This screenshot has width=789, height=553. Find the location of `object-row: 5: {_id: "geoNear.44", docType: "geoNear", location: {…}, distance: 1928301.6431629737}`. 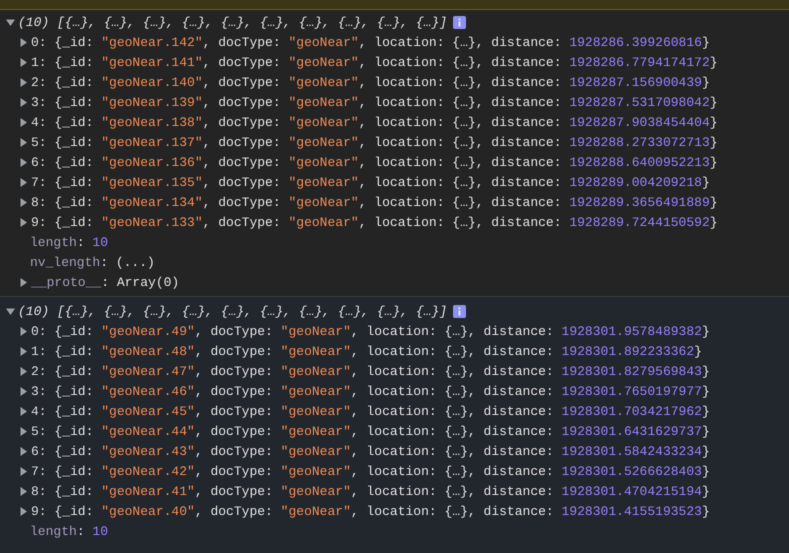

object-row: 5: {_id: "geoNear.44", docType: "geoNear", location: {…}, distance: 1928301.6431629737} is located at coordinates (394, 431).